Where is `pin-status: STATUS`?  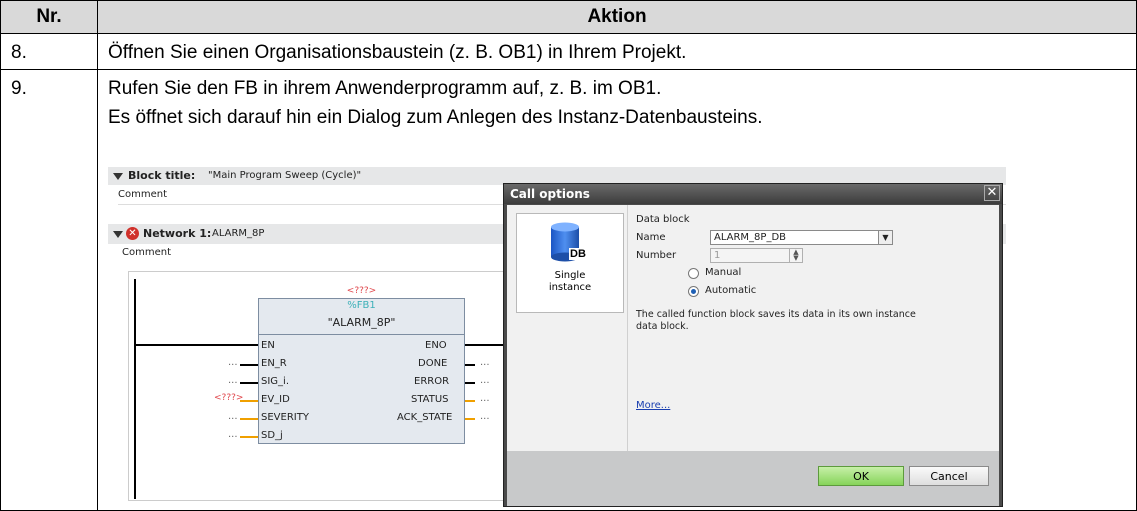 pin-status: STATUS is located at coordinates (430, 399).